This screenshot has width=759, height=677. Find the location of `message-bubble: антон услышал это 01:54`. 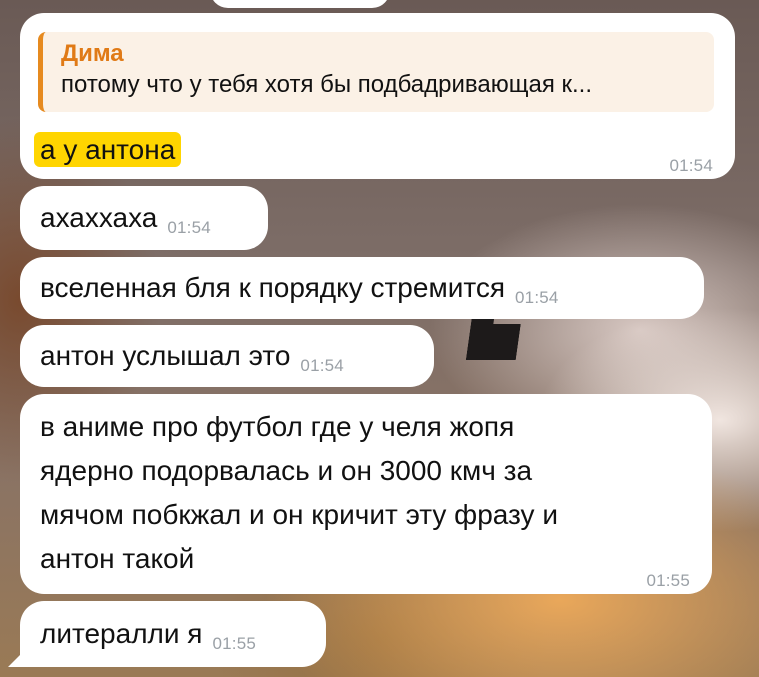

message-bubble: антон услышал это 01:54 is located at coordinates (227, 356).